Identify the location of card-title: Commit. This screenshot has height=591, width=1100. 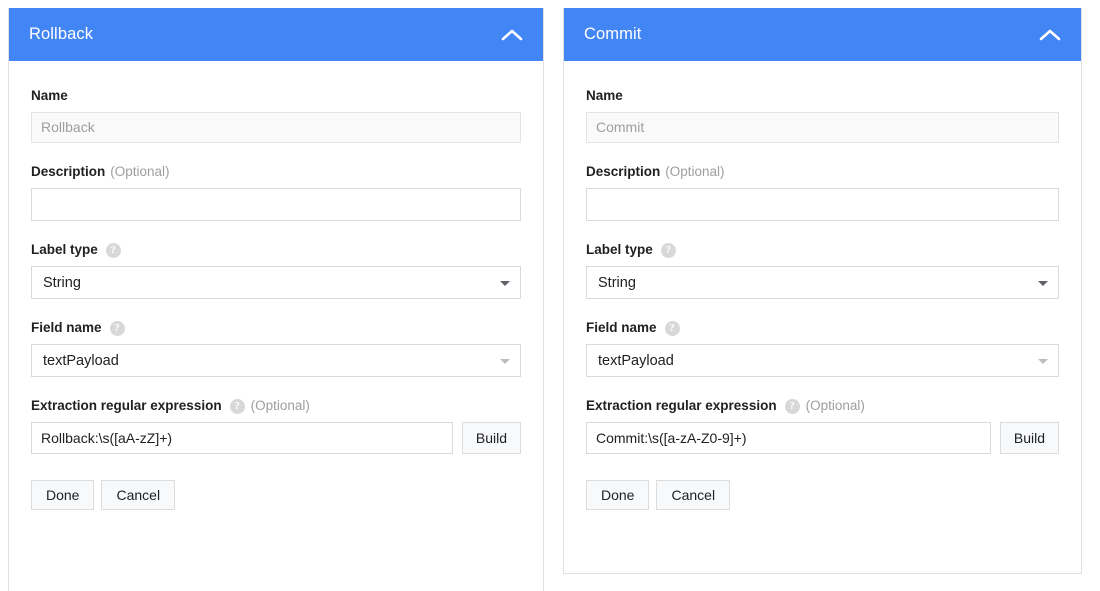
(613, 34).